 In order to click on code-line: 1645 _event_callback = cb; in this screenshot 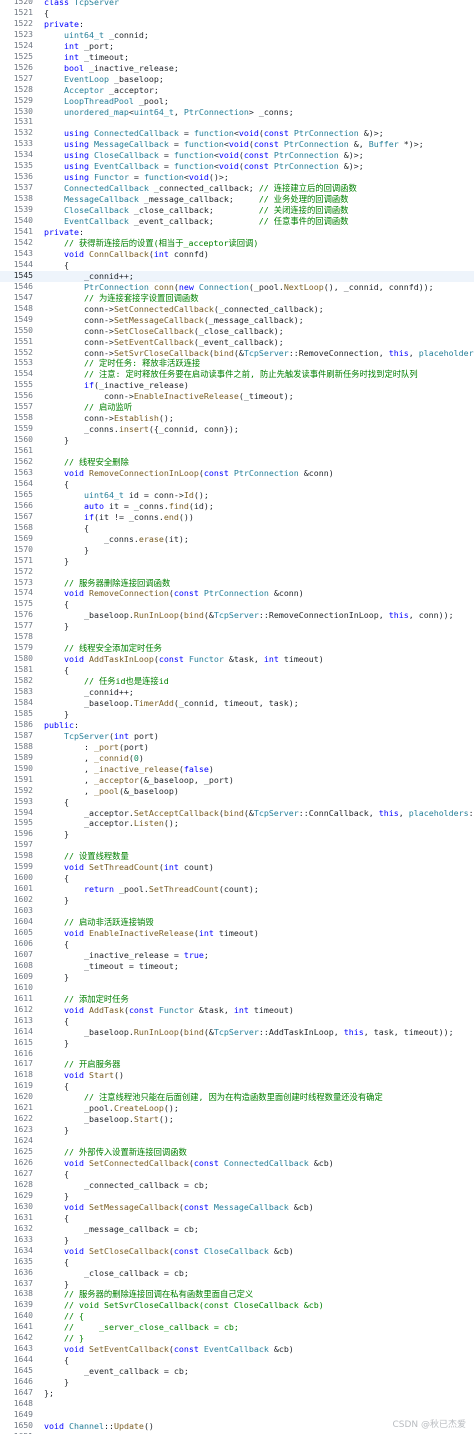, I will do `click(237, 1371)`.